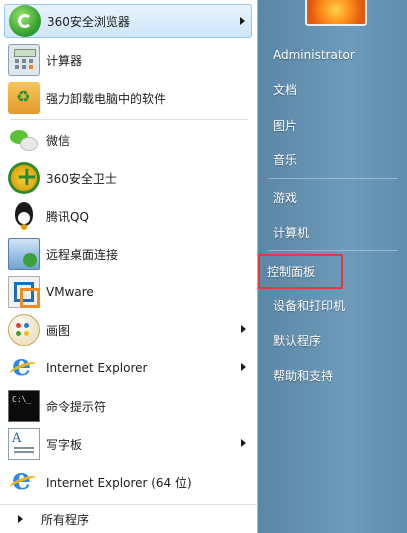 The height and width of the screenshot is (533, 407). I want to click on vmware-icon, so click(24, 292).